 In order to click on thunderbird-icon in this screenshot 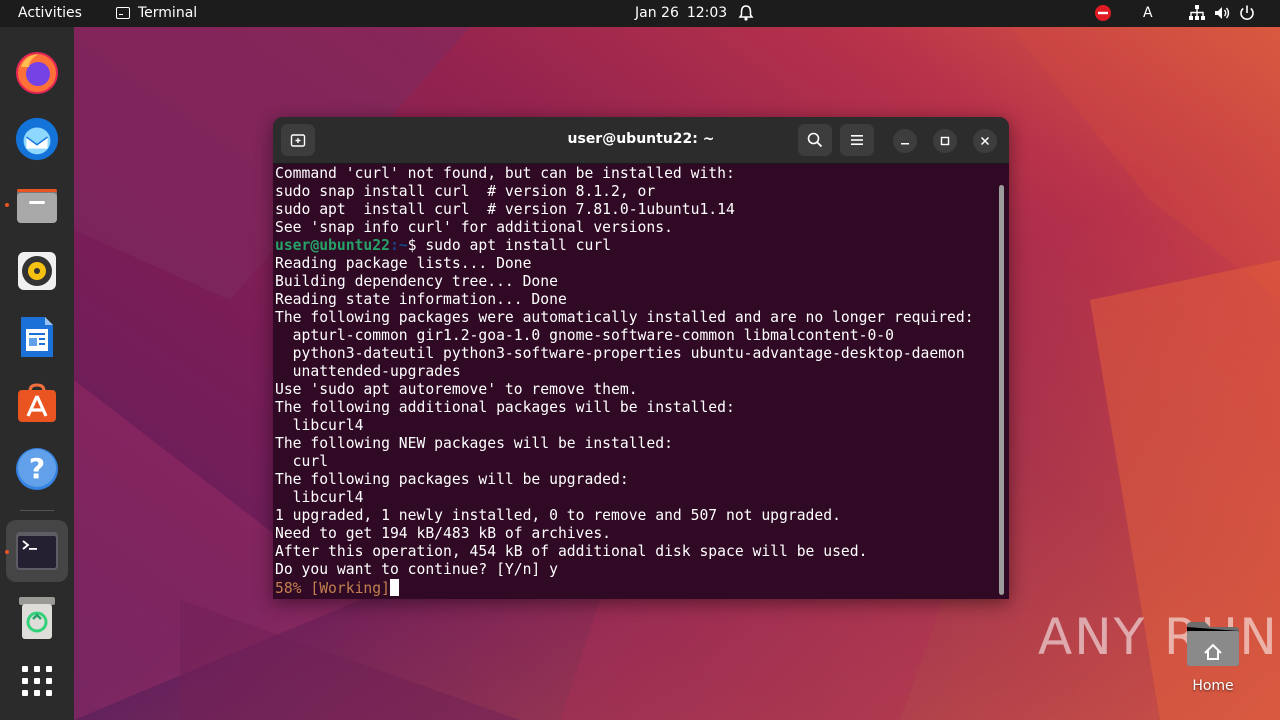, I will do `click(37, 139)`.